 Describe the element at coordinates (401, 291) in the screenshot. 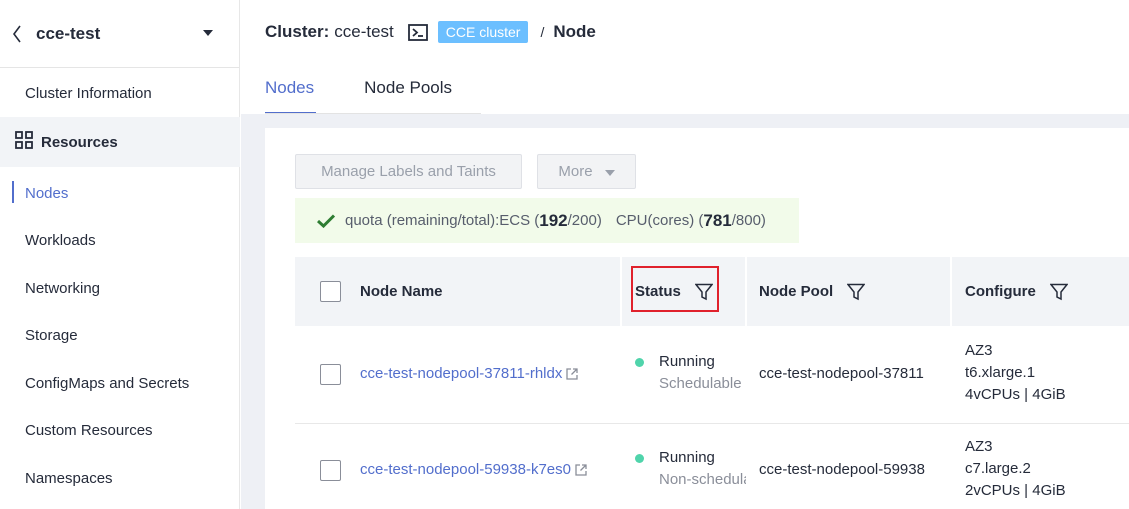

I see `column-node-name: Node Name` at that location.